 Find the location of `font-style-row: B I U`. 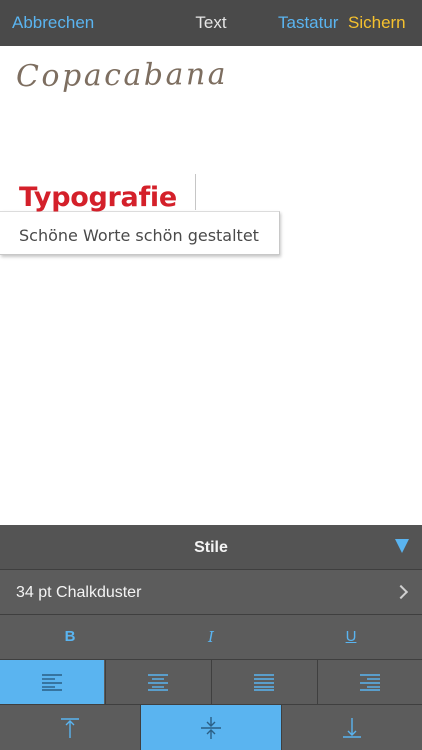

font-style-row: B I U is located at coordinates (211, 637).